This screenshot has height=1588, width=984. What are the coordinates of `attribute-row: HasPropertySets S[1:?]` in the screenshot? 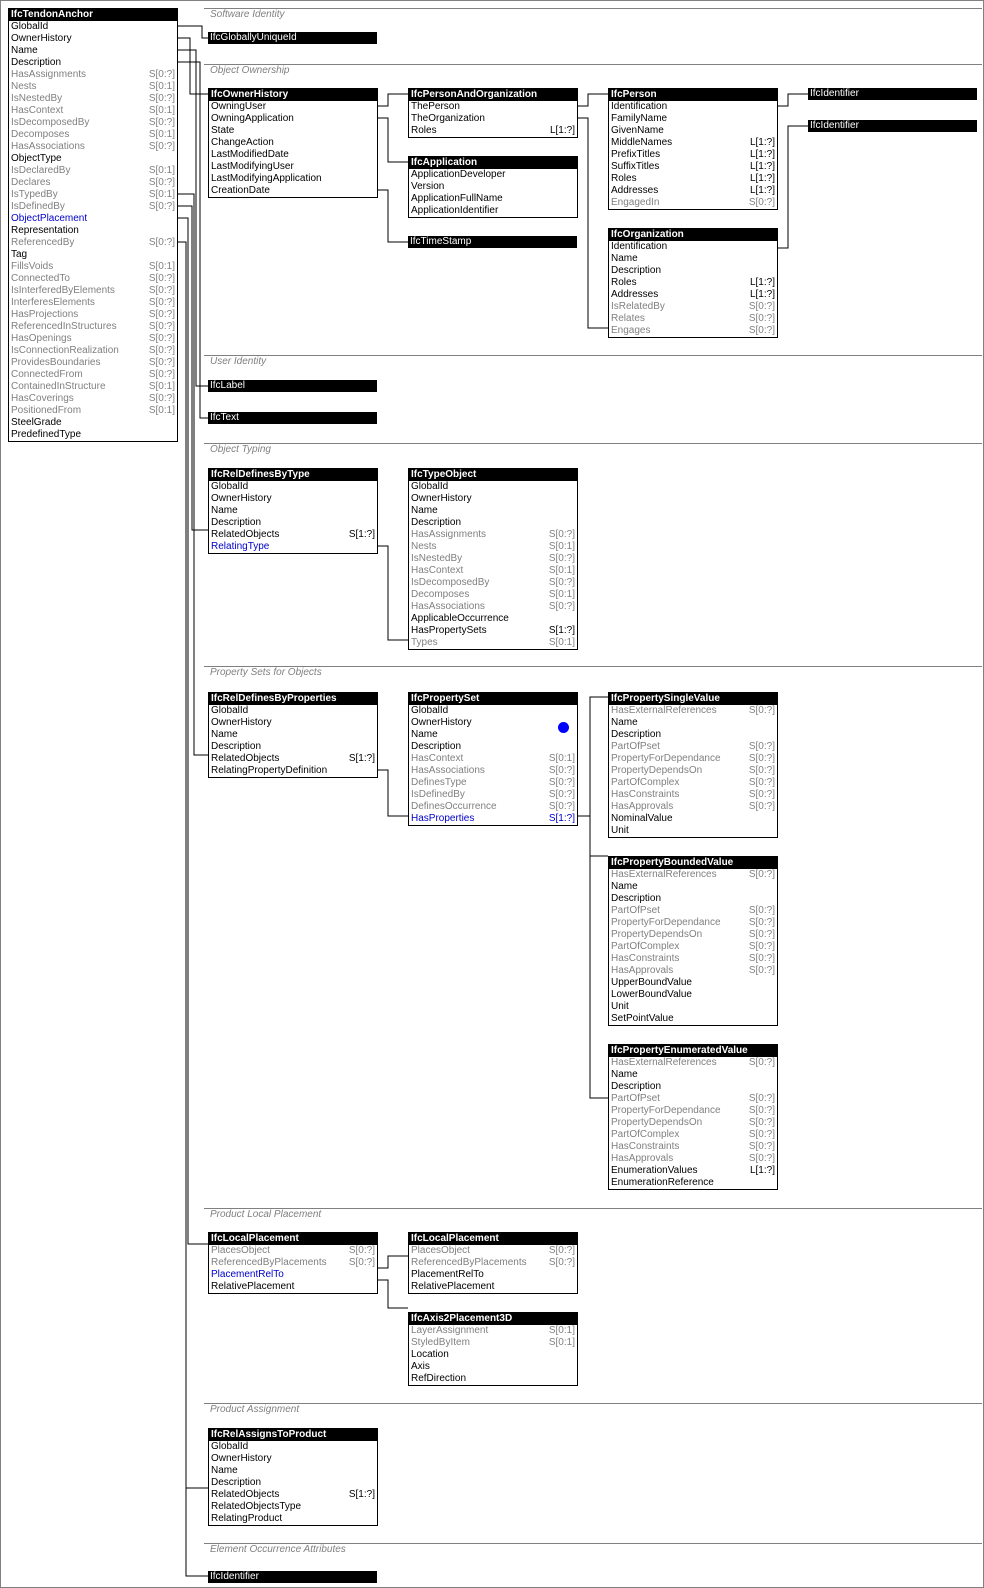 It's located at (493, 631).